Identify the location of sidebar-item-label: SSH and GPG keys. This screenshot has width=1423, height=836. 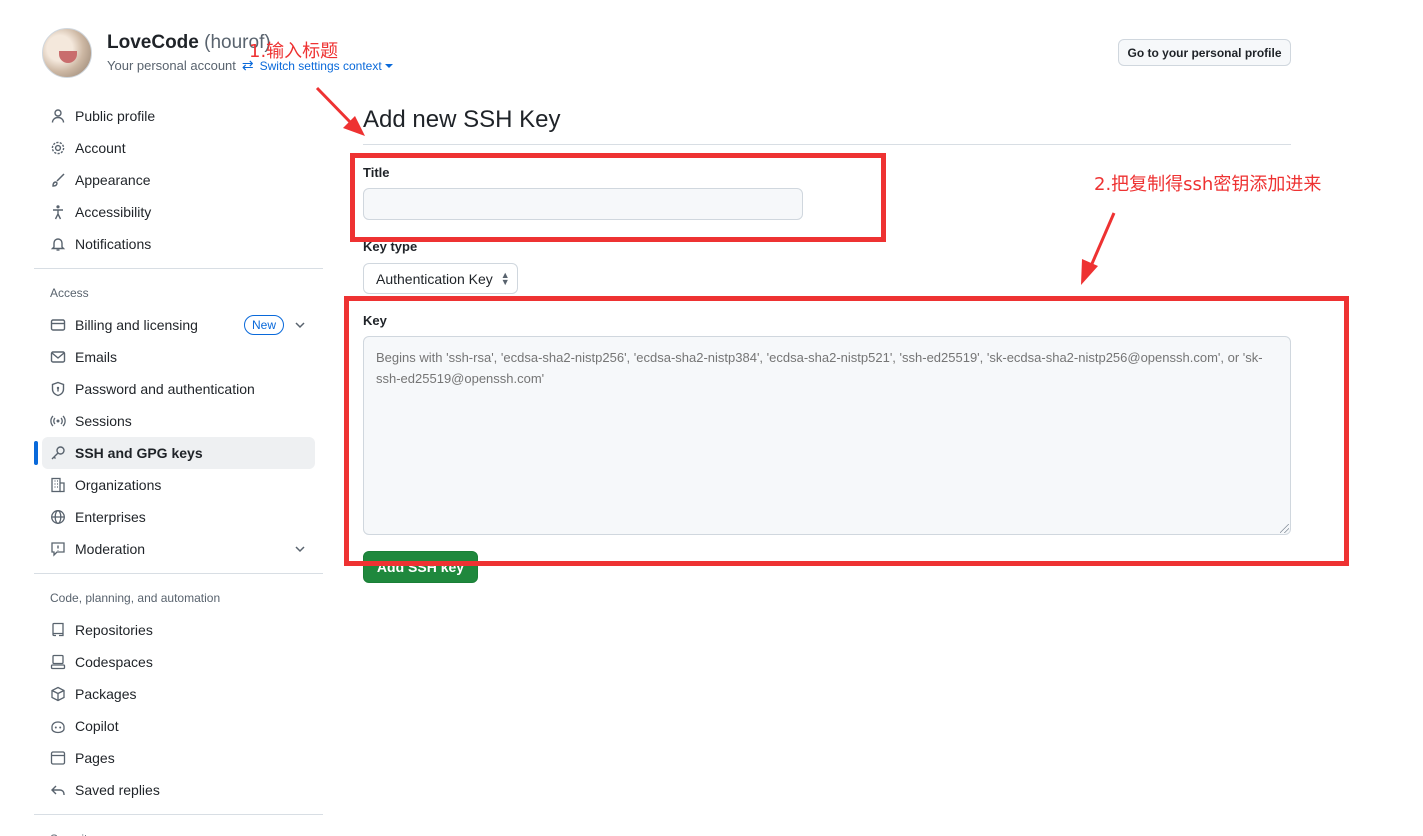
(139, 453).